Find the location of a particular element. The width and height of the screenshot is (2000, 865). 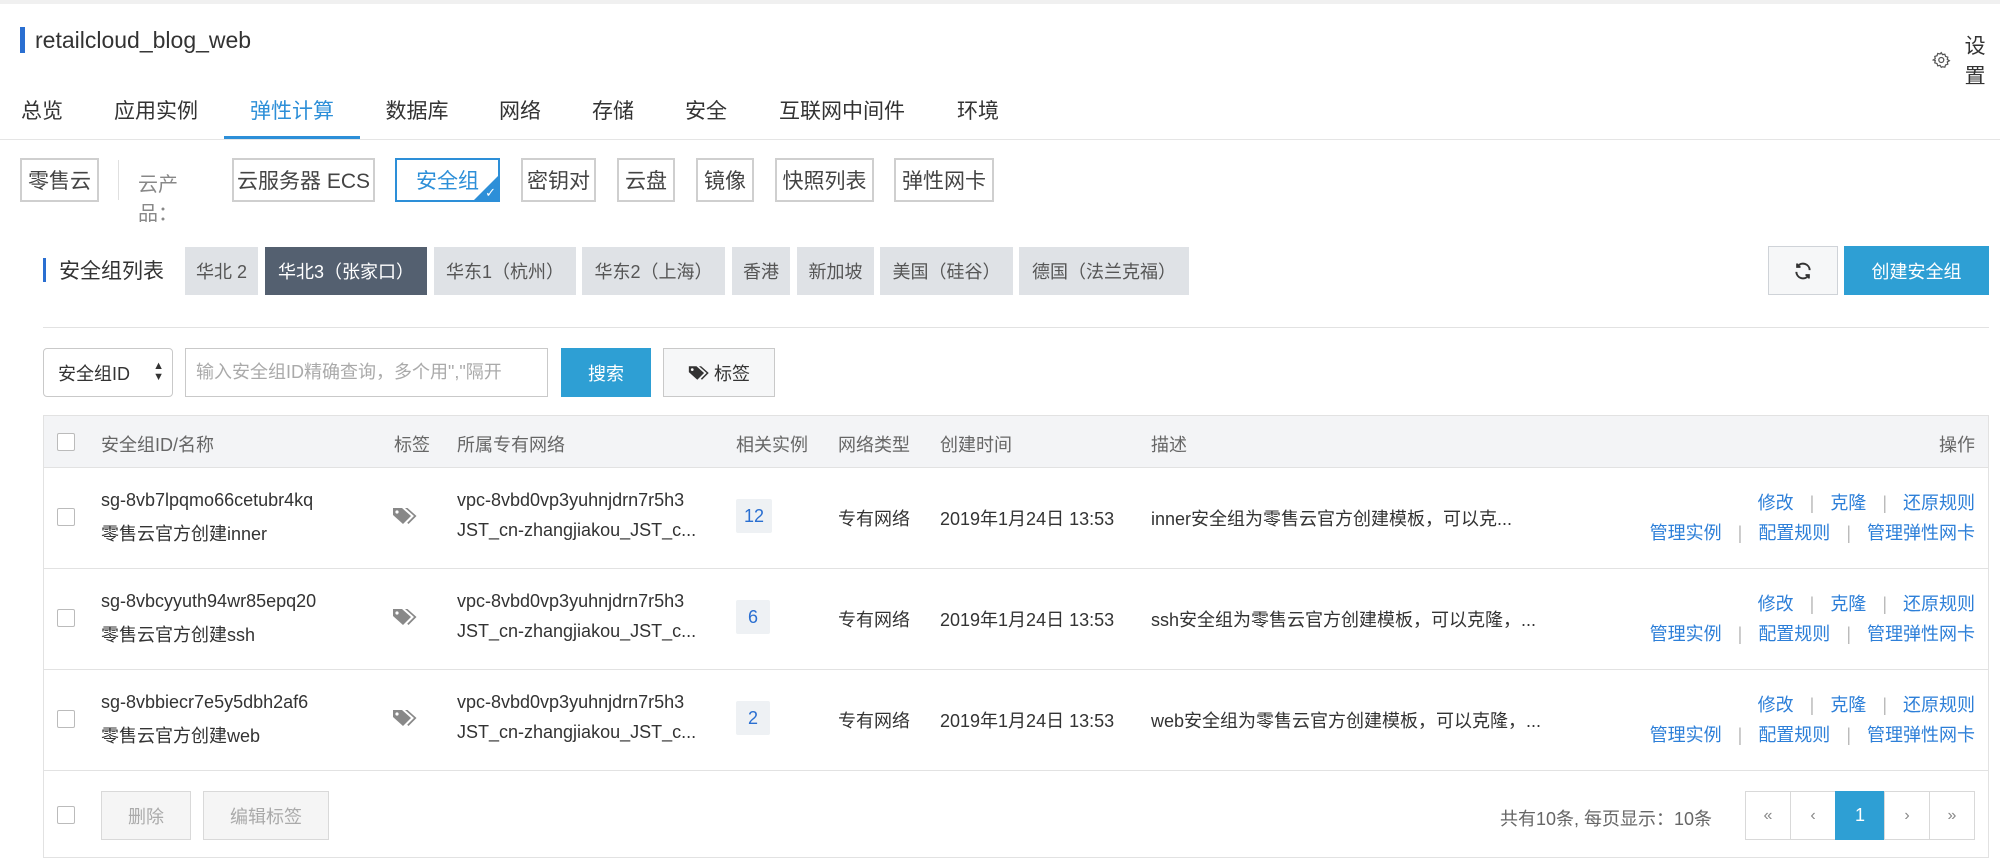

tab-security: 安全 is located at coordinates (706, 117).